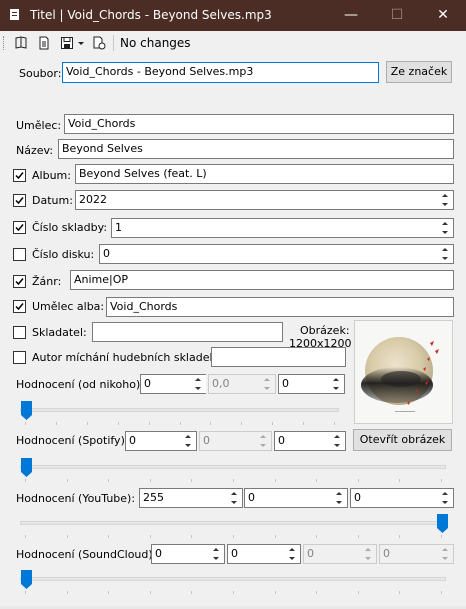 This screenshot has width=466, height=609. I want to click on rating-youtube-slider-thumb, so click(442, 523).